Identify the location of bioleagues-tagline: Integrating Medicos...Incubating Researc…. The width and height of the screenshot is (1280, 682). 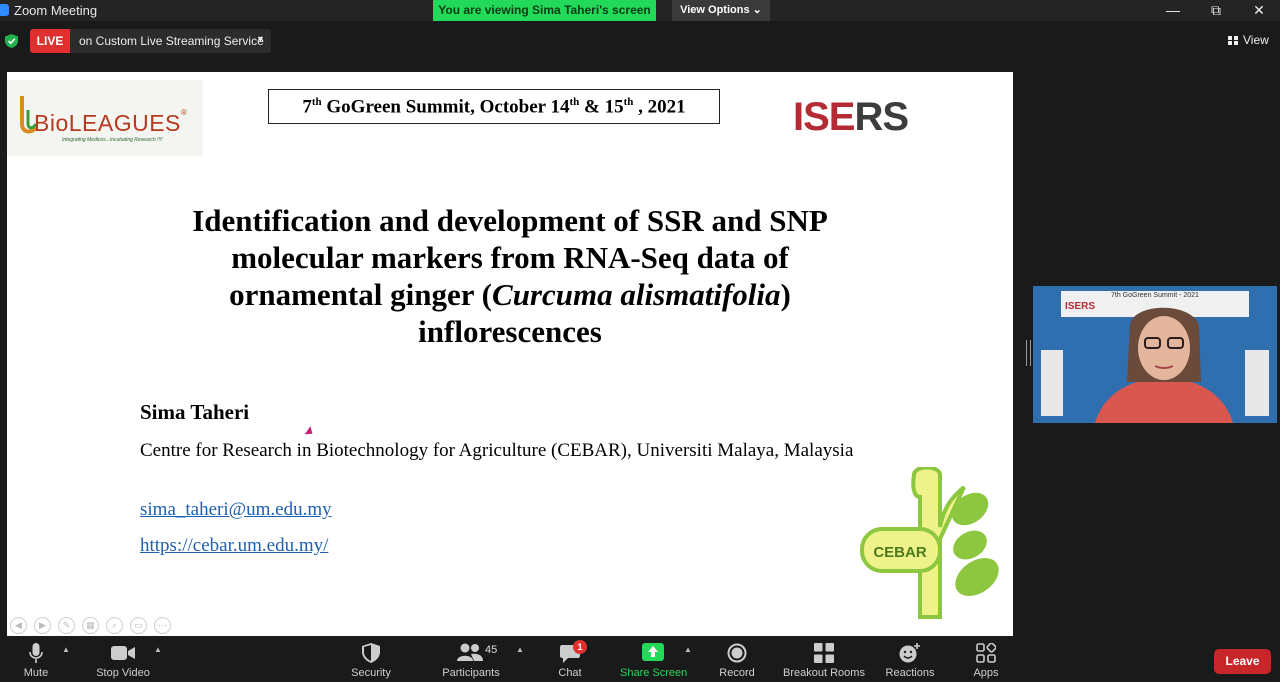
(112, 140).